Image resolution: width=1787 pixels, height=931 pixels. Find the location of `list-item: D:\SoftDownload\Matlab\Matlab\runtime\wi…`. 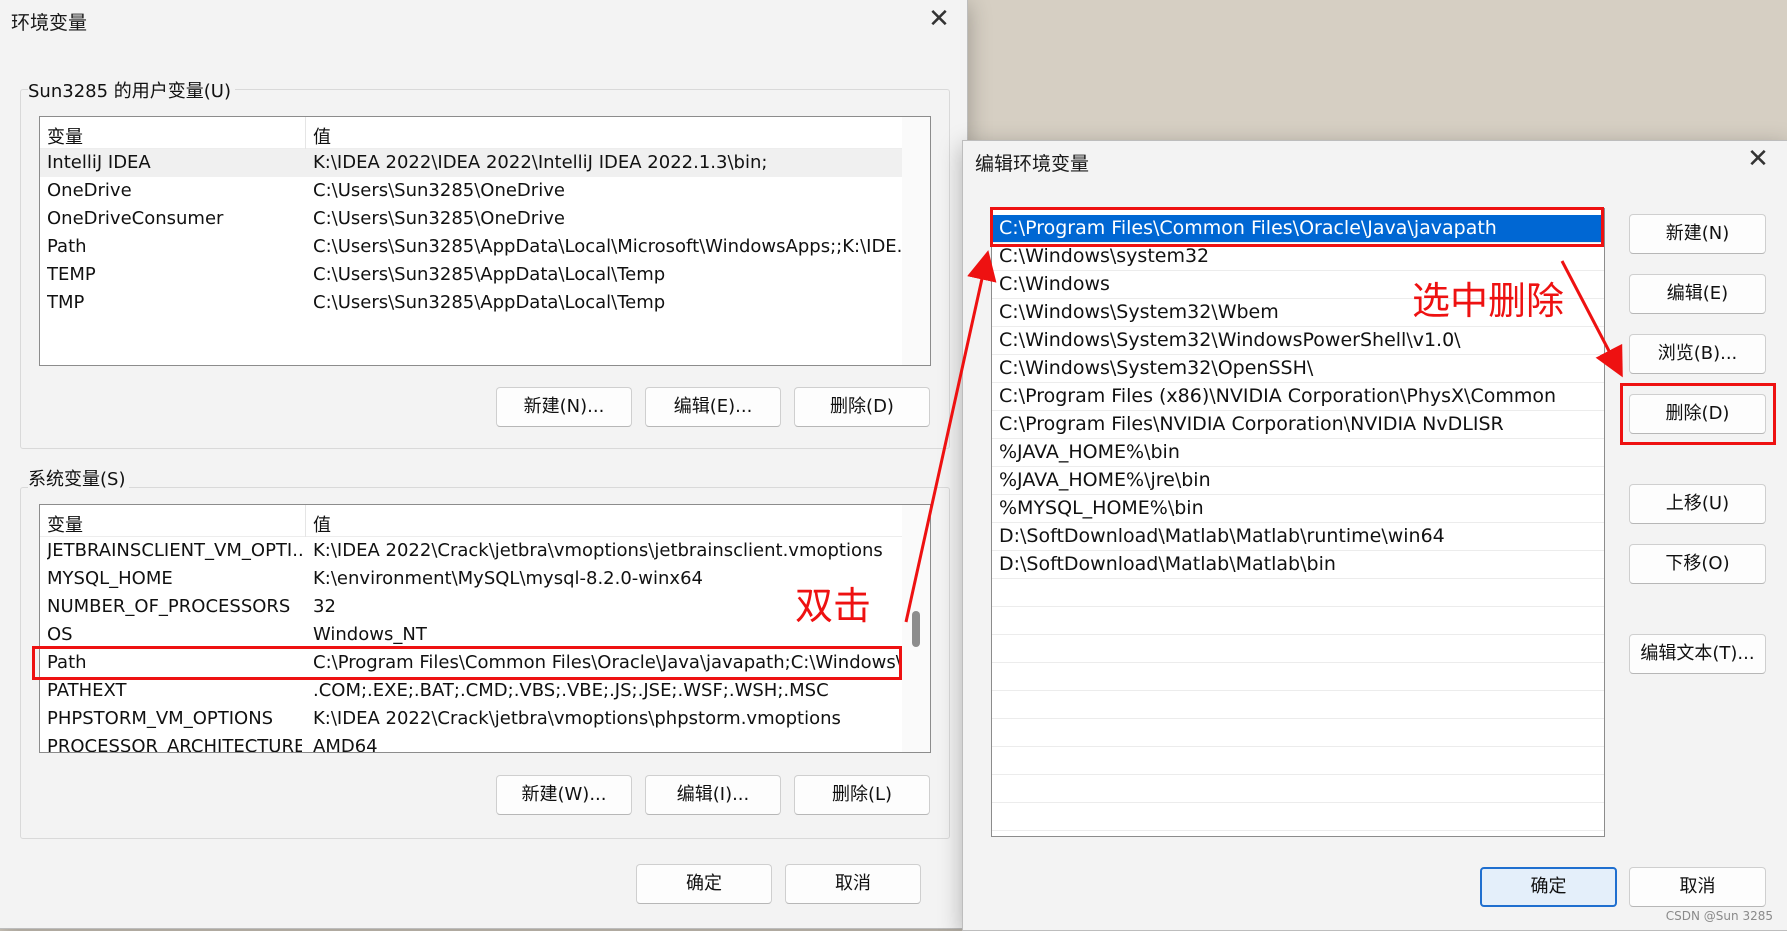

list-item: D:\SoftDownload\Matlab\Matlab\runtime\wi… is located at coordinates (1298, 537).